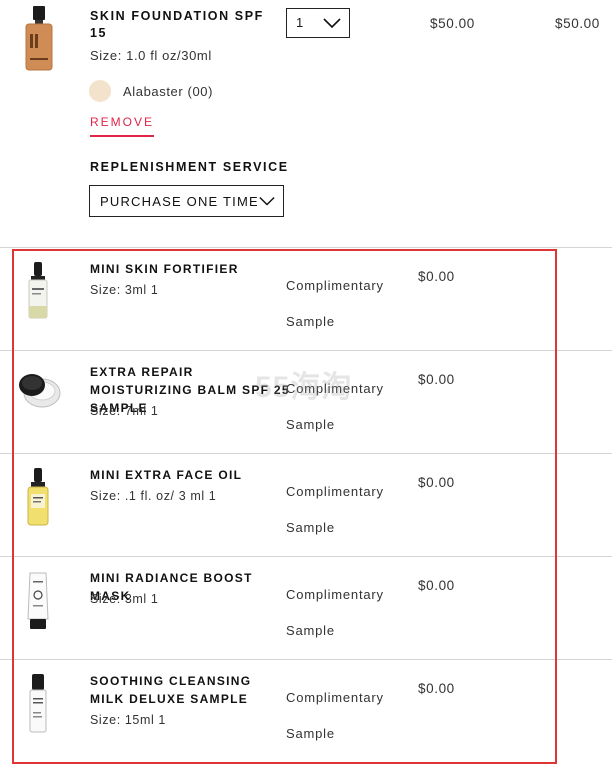  What do you see at coordinates (185, 25) in the screenshot?
I see `product-title: SKIN FOUNDATION SPF 15` at bounding box center [185, 25].